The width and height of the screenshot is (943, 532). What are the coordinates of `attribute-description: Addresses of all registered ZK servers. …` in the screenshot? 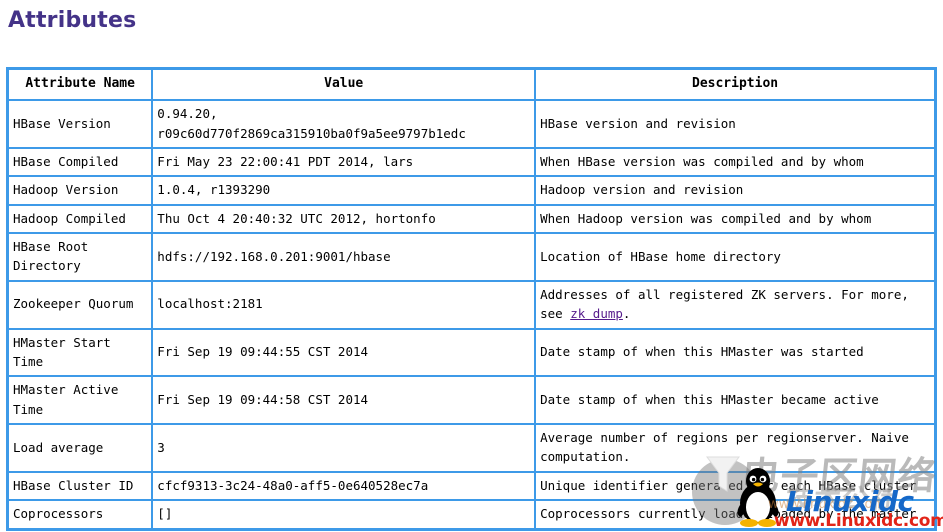 It's located at (735, 304).